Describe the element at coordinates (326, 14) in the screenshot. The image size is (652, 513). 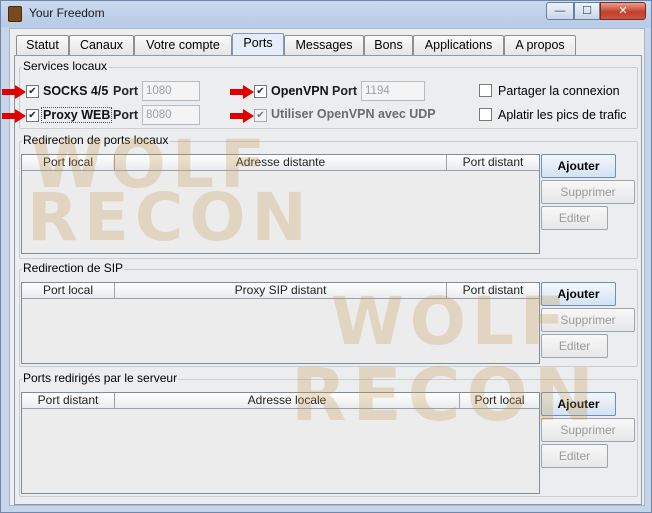
I see `title-bar: Your Freedom — ☐ ✕` at that location.